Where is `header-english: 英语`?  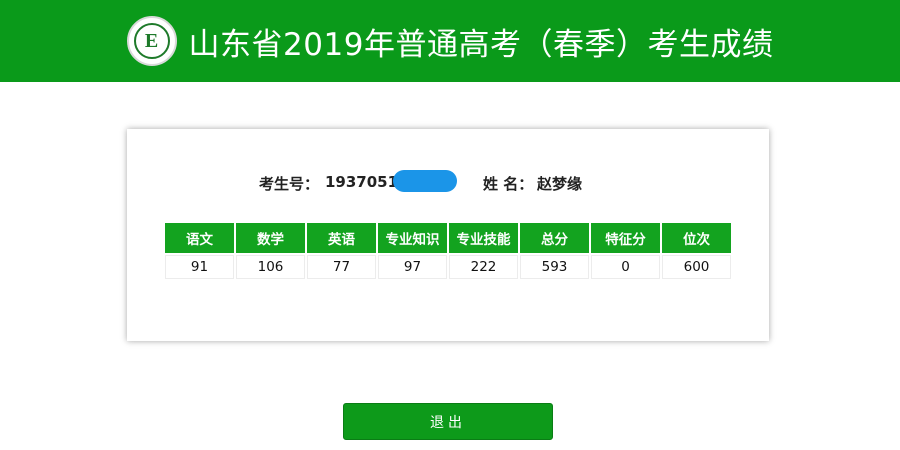 header-english: 英语 is located at coordinates (341, 238).